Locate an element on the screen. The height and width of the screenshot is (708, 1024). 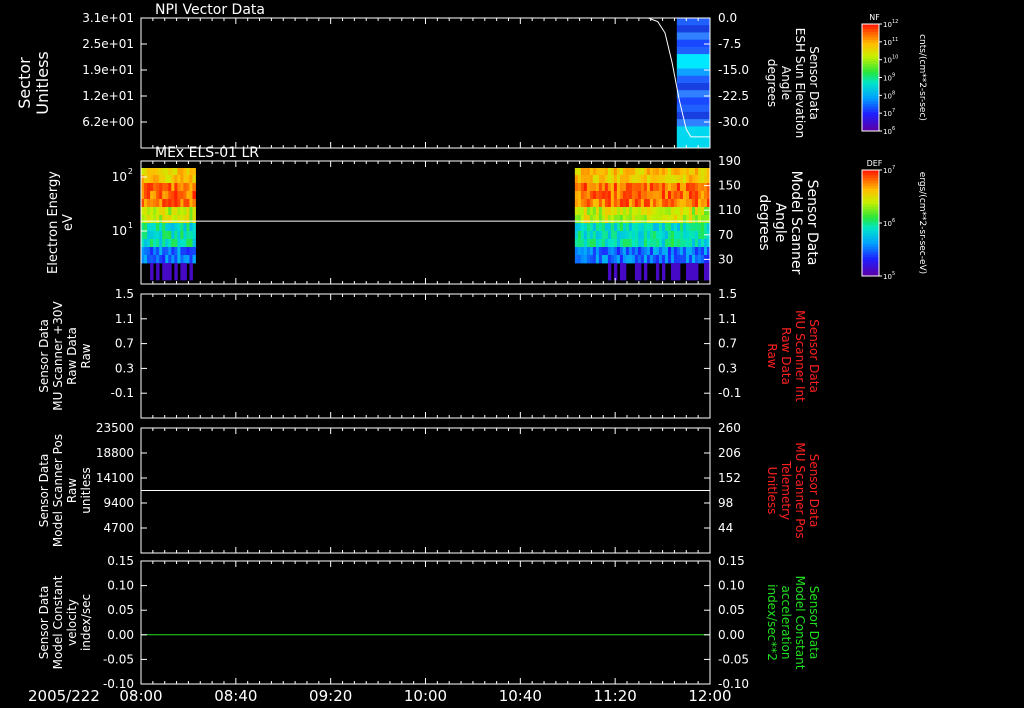
y-tick-label-left: 1.9e+01 is located at coordinates (108, 70).